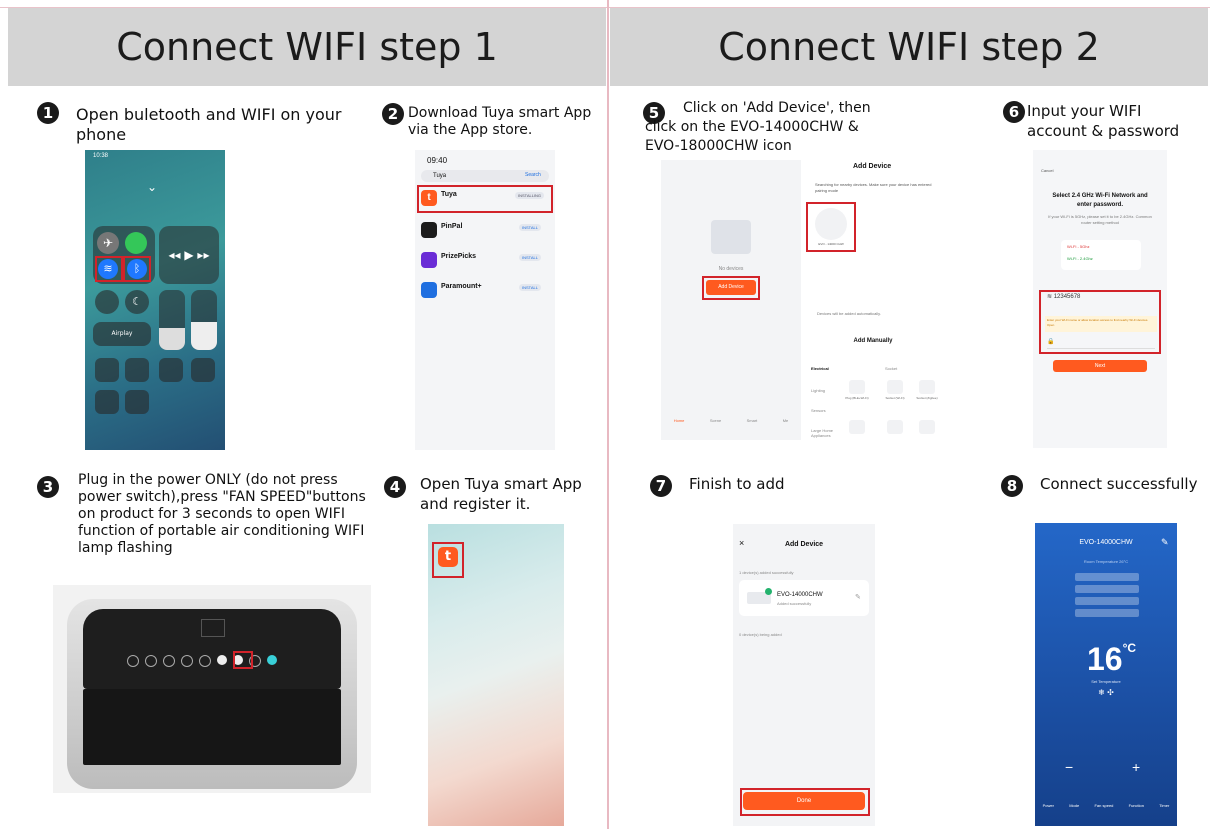 The image size is (1210, 829). I want to click on category-sensors: Sensors, so click(818, 410).